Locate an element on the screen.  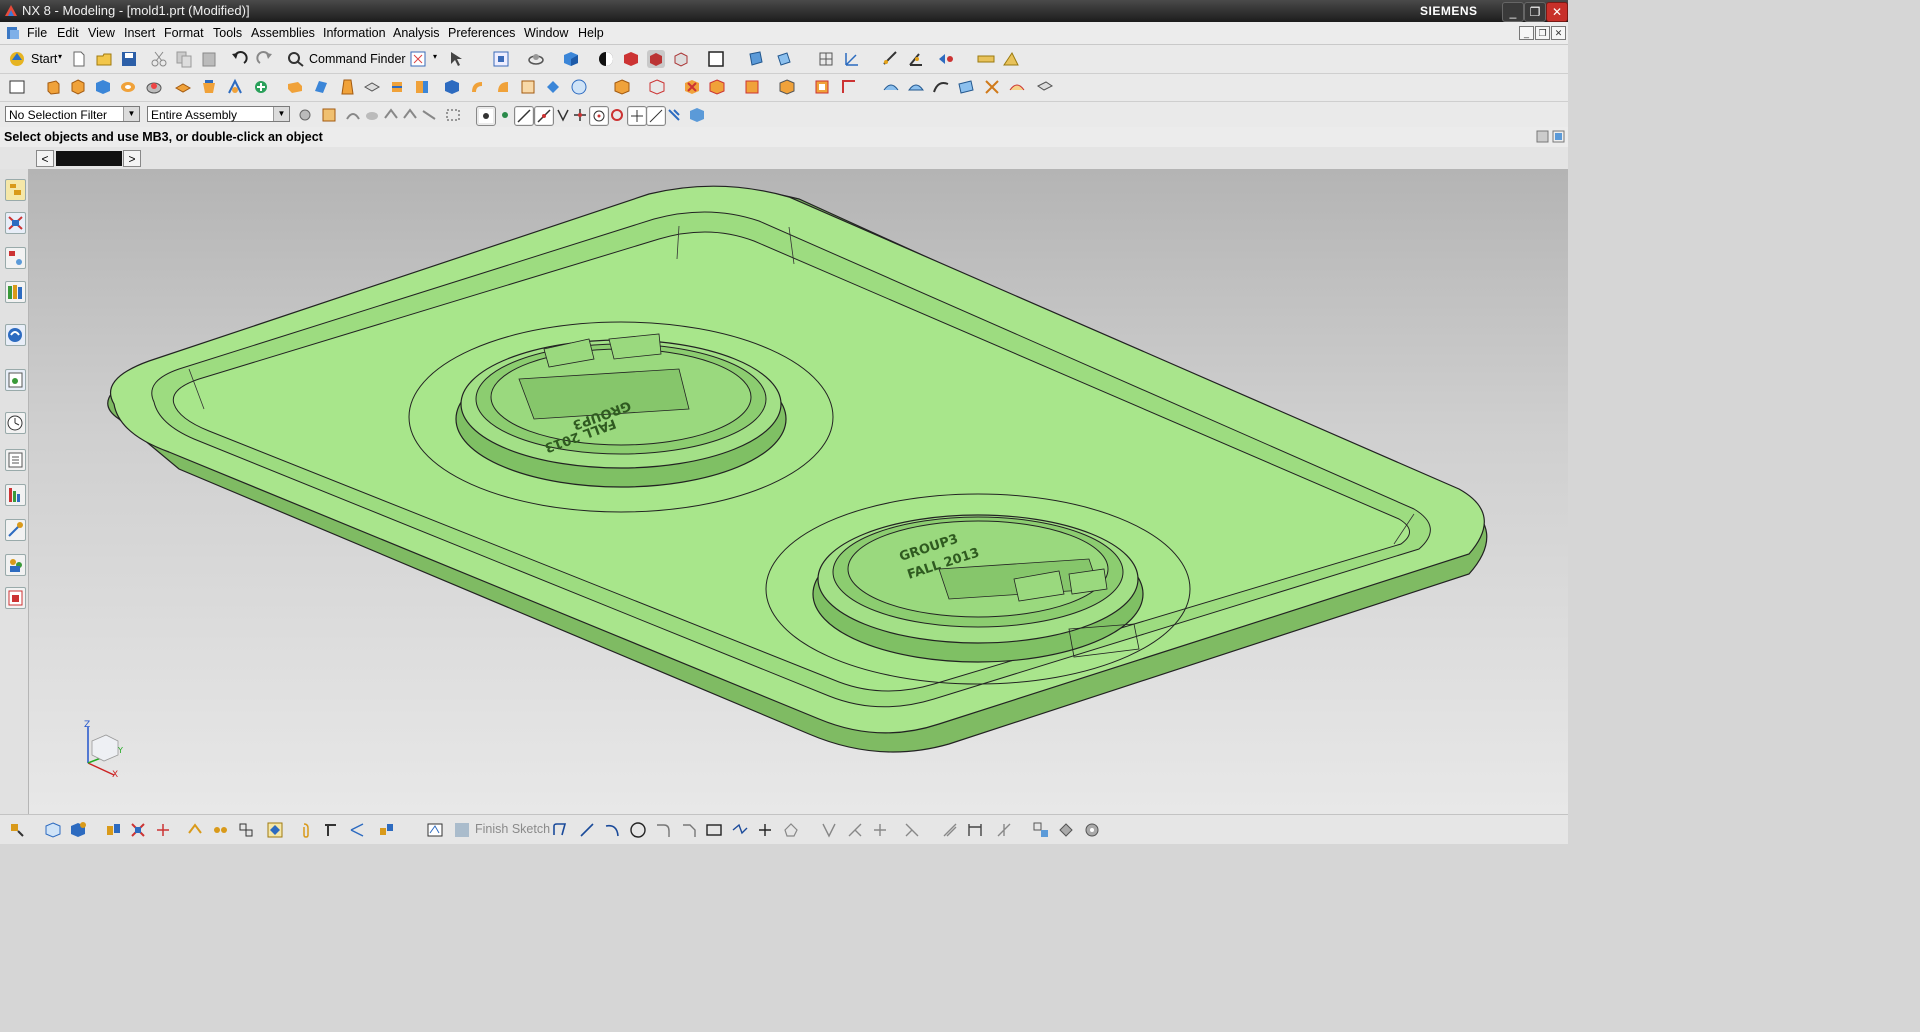
menu-format: Format is located at coordinates (184, 33).